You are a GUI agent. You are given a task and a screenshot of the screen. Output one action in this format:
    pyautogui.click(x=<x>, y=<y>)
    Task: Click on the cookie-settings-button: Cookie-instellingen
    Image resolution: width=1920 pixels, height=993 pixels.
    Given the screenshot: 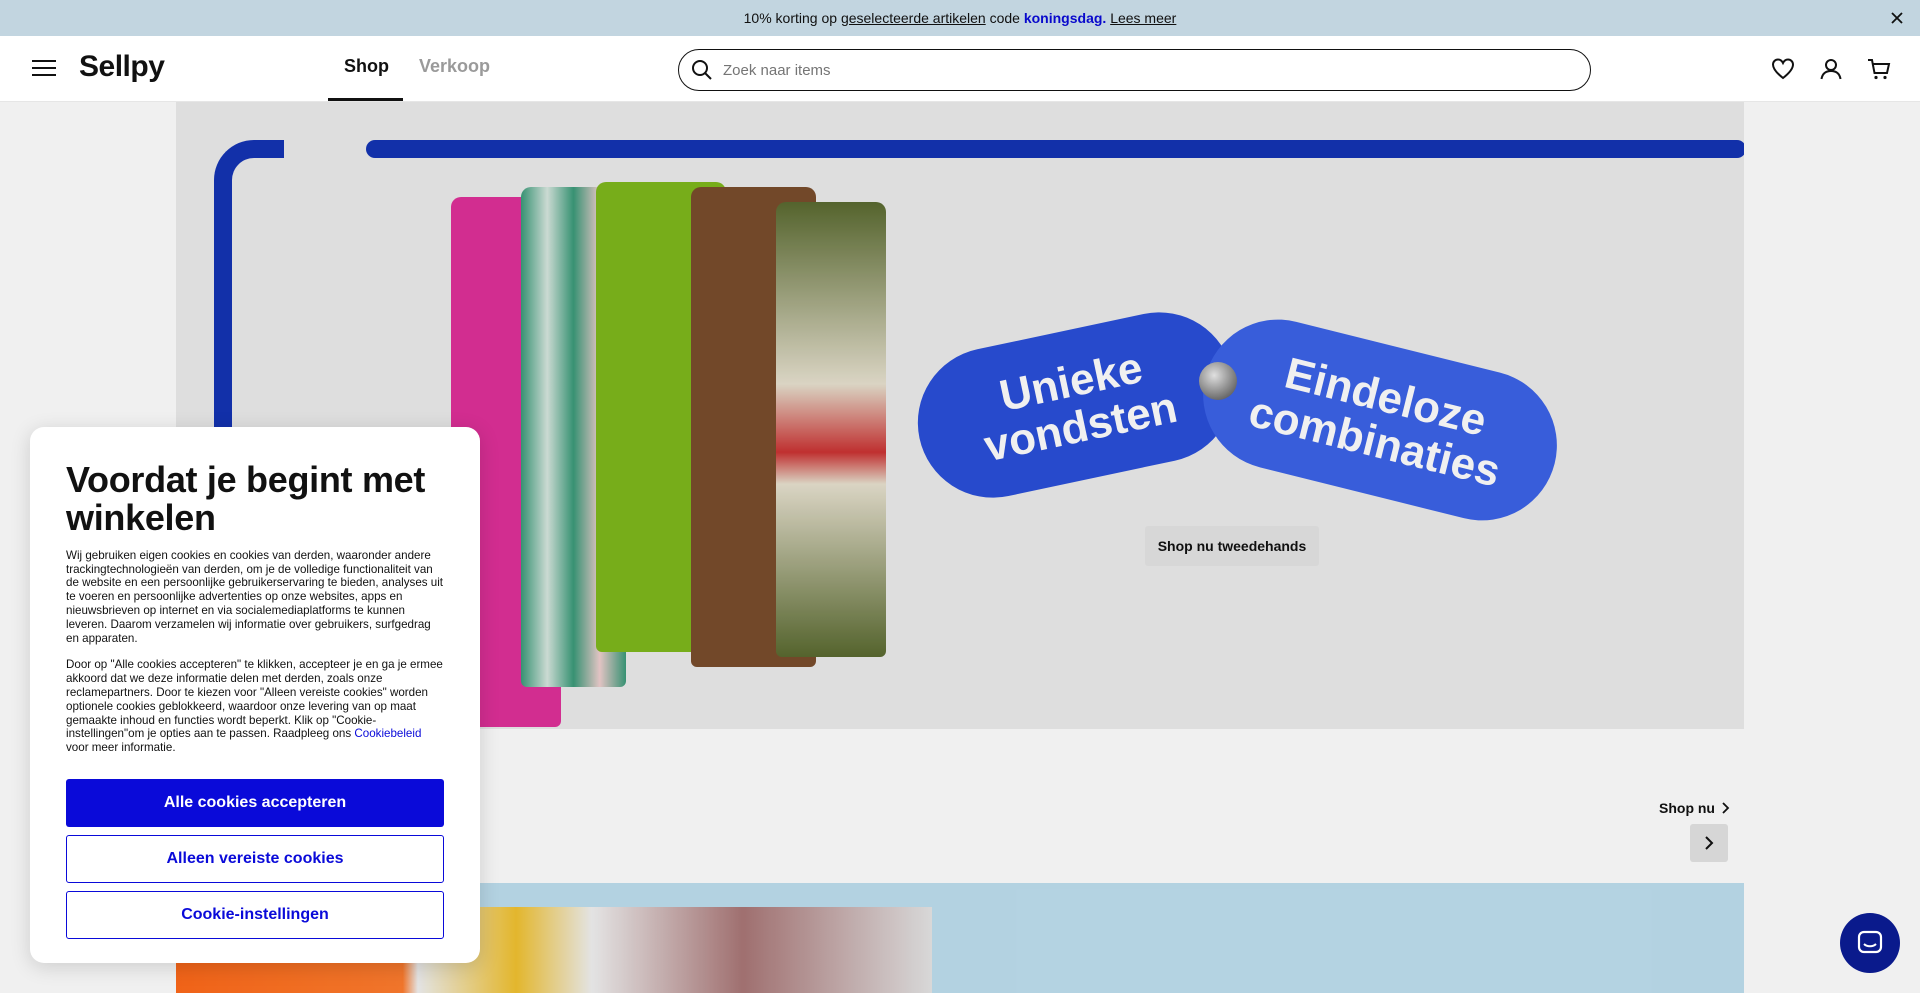 What is the action you would take?
    pyautogui.click(x=255, y=915)
    